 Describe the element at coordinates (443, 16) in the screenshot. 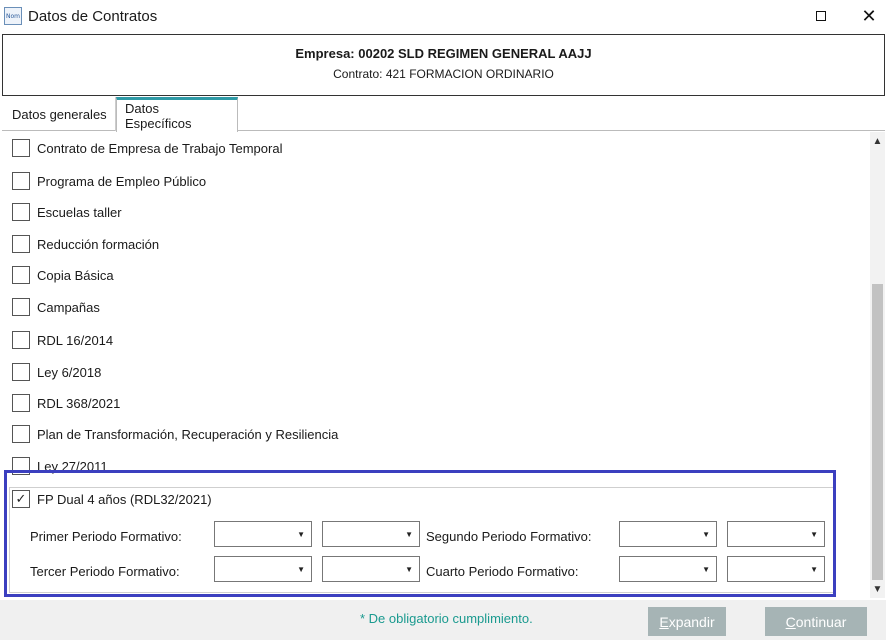

I see `title-bar: Nom Datos de Contratos ✕` at that location.